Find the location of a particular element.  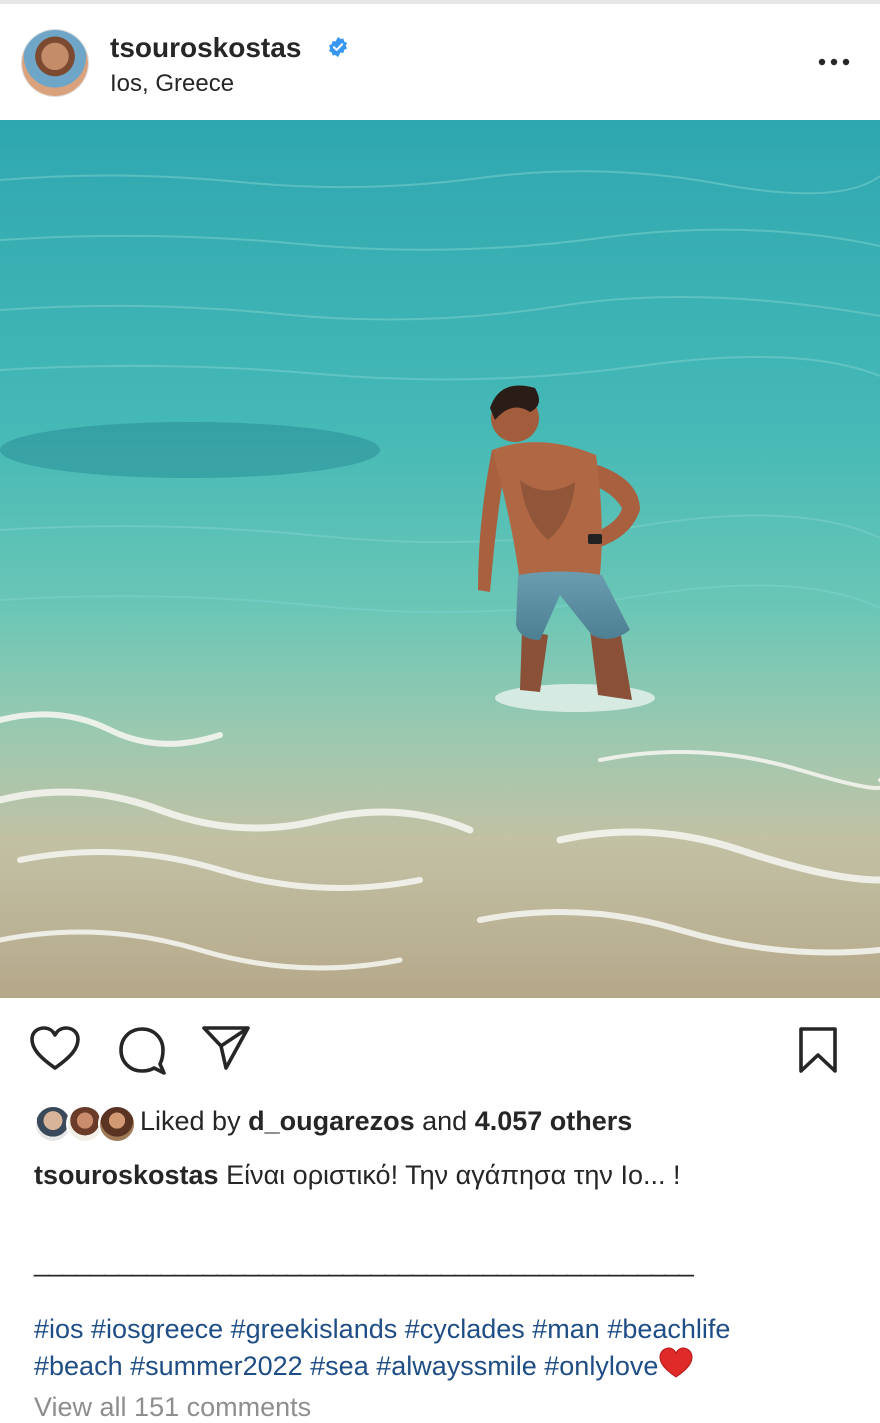

caption-username: tsouroskostas is located at coordinates (126, 1175).